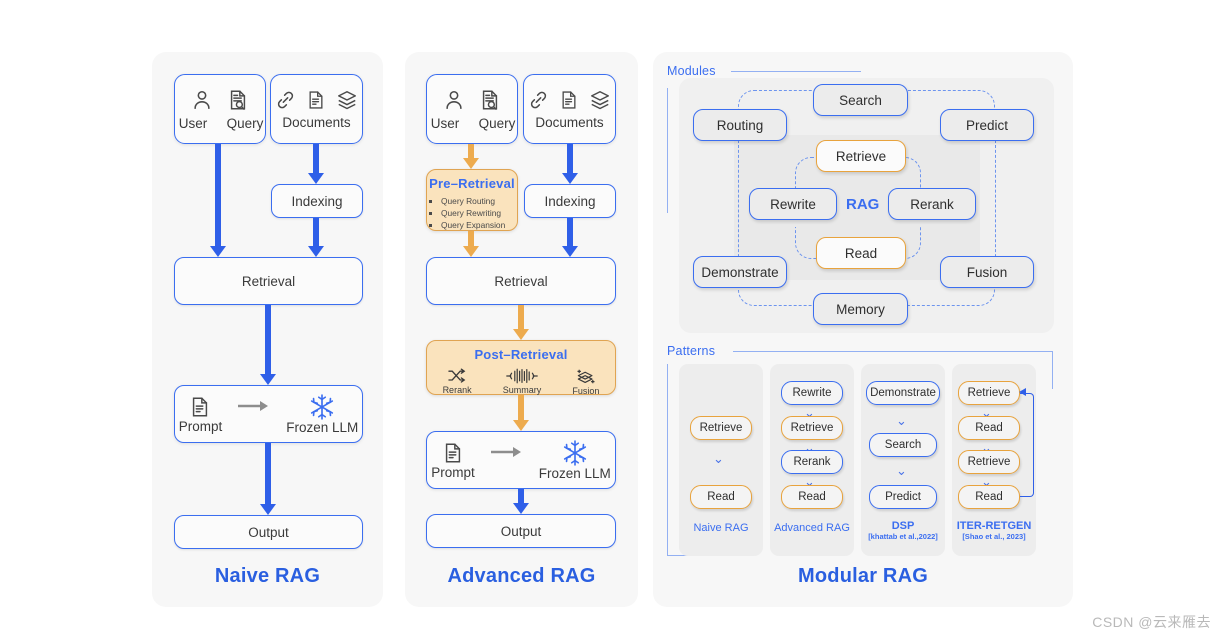  What do you see at coordinates (472, 109) in the screenshot?
I see `advanced-user-query-box: User Query` at bounding box center [472, 109].